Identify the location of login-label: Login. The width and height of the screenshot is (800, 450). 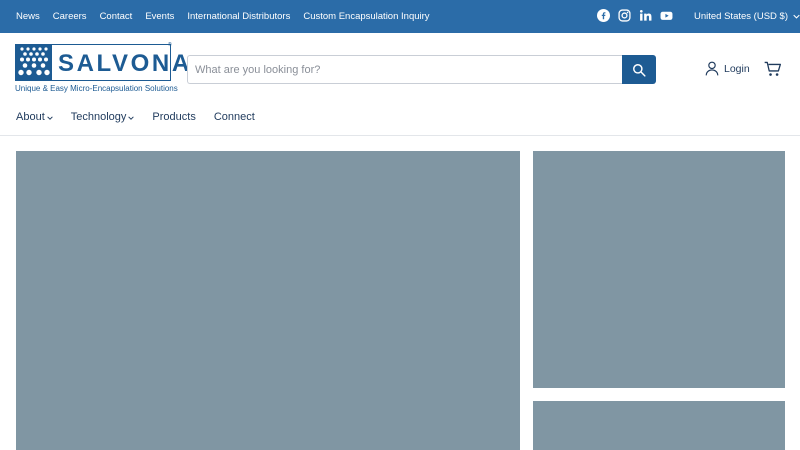
(737, 68).